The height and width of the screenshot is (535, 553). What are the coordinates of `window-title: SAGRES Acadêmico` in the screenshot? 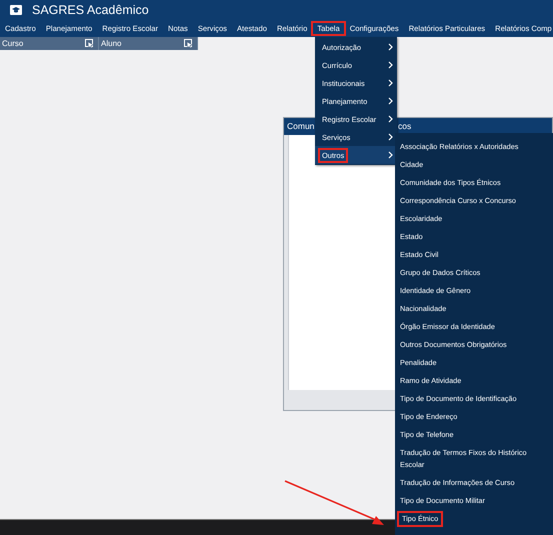 It's located at (90, 10).